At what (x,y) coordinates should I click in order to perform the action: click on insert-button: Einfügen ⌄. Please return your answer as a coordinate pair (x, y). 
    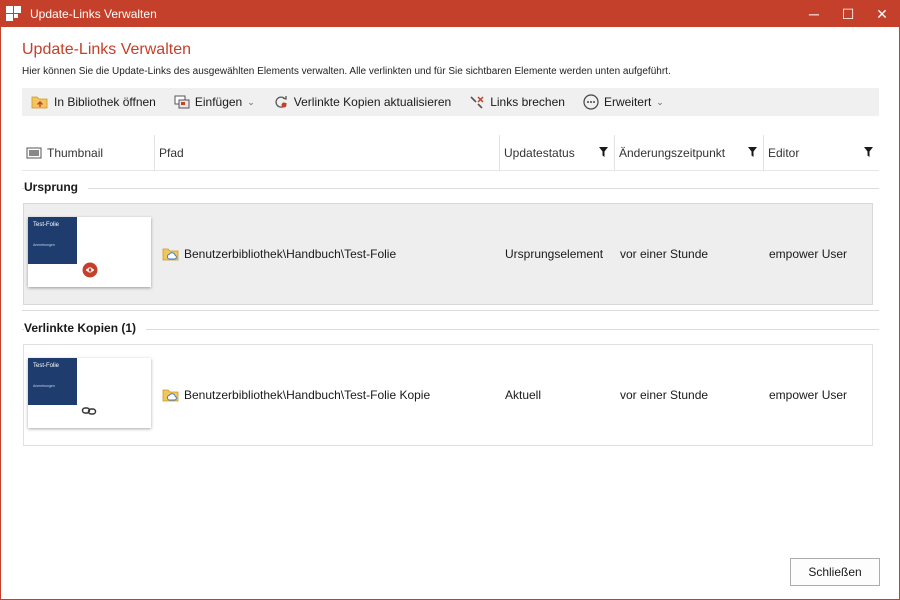
    Looking at the image, I should click on (214, 102).